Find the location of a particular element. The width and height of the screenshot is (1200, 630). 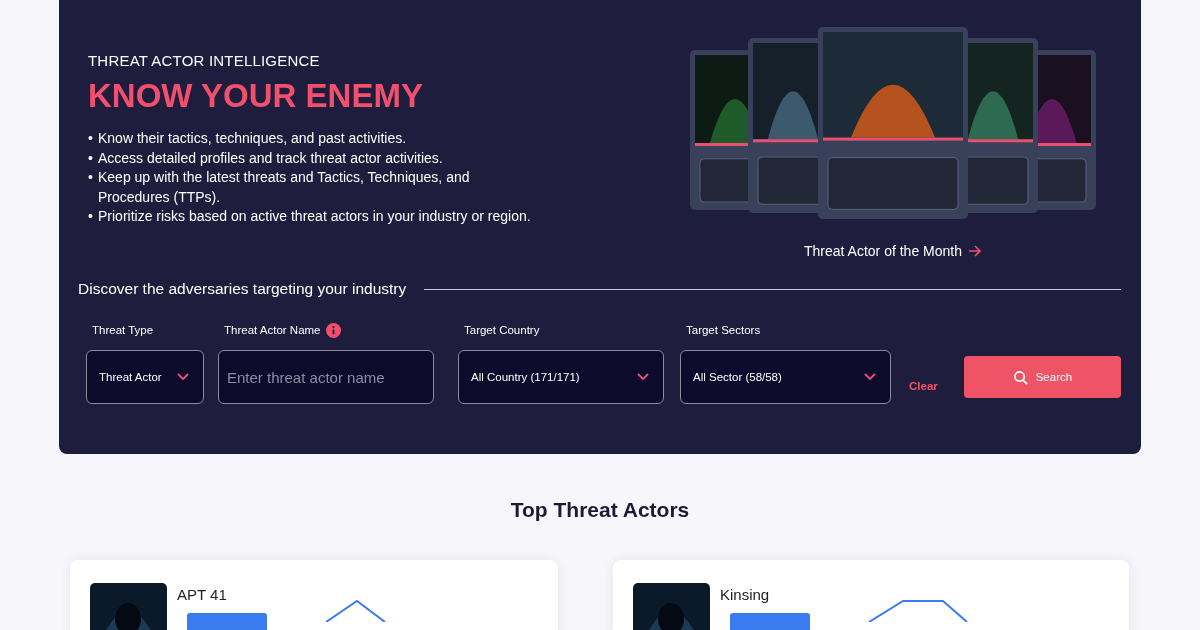

bullet-item: Know their tactics, techniques, and past activities. is located at coordinates (252, 138).